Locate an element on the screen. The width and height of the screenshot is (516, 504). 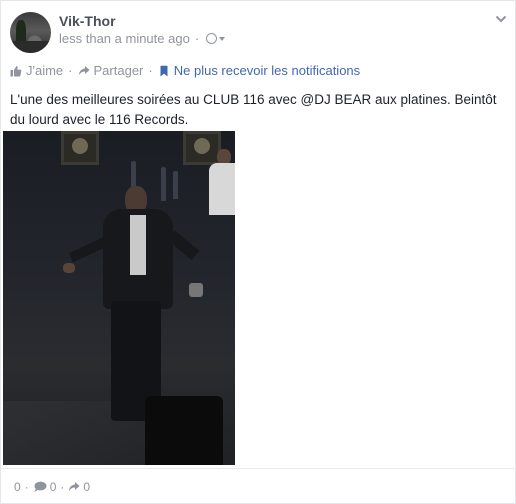
comment-icon is located at coordinates (40, 486).